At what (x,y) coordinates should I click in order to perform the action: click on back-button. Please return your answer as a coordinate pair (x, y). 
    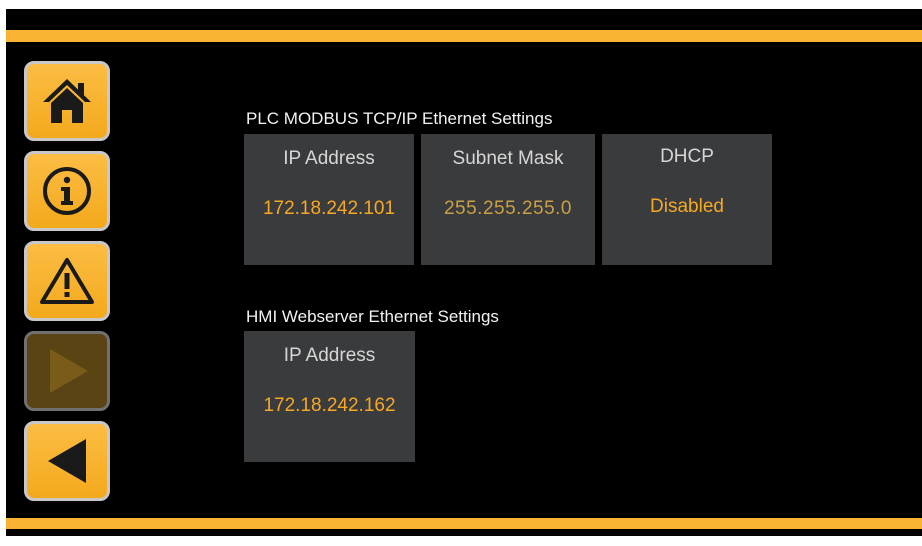
    Looking at the image, I should click on (67, 461).